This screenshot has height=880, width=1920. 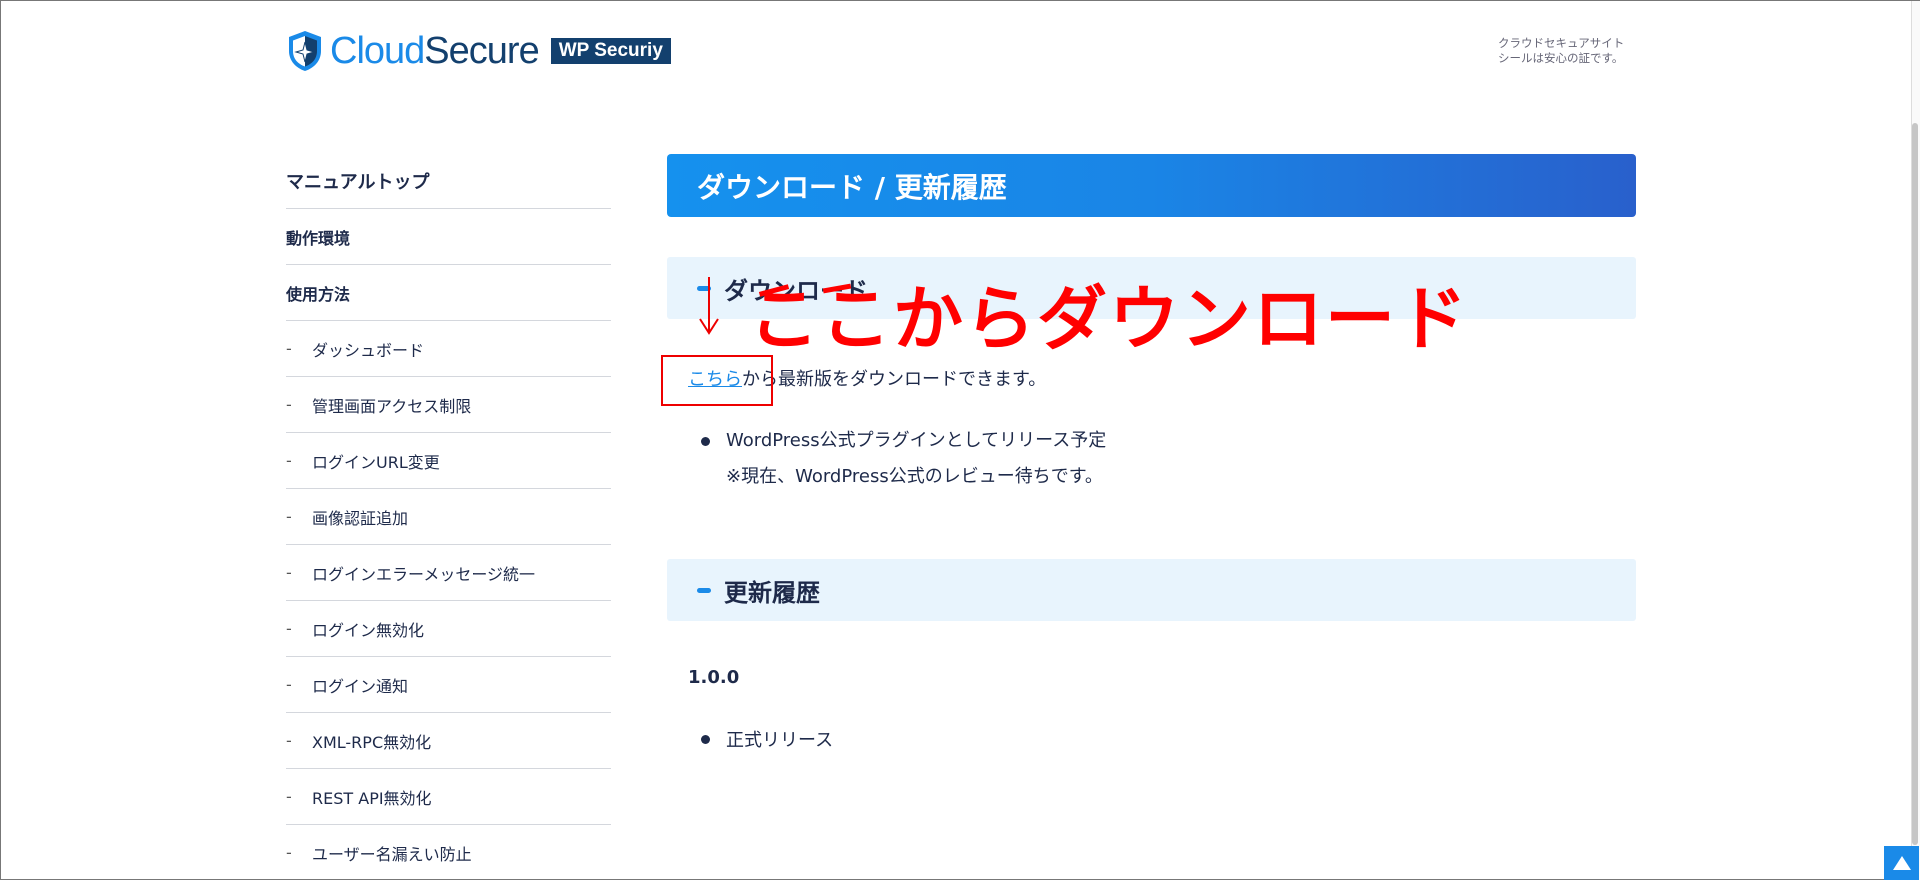 I want to click on version-note-text: 正式リリース, so click(x=780, y=740).